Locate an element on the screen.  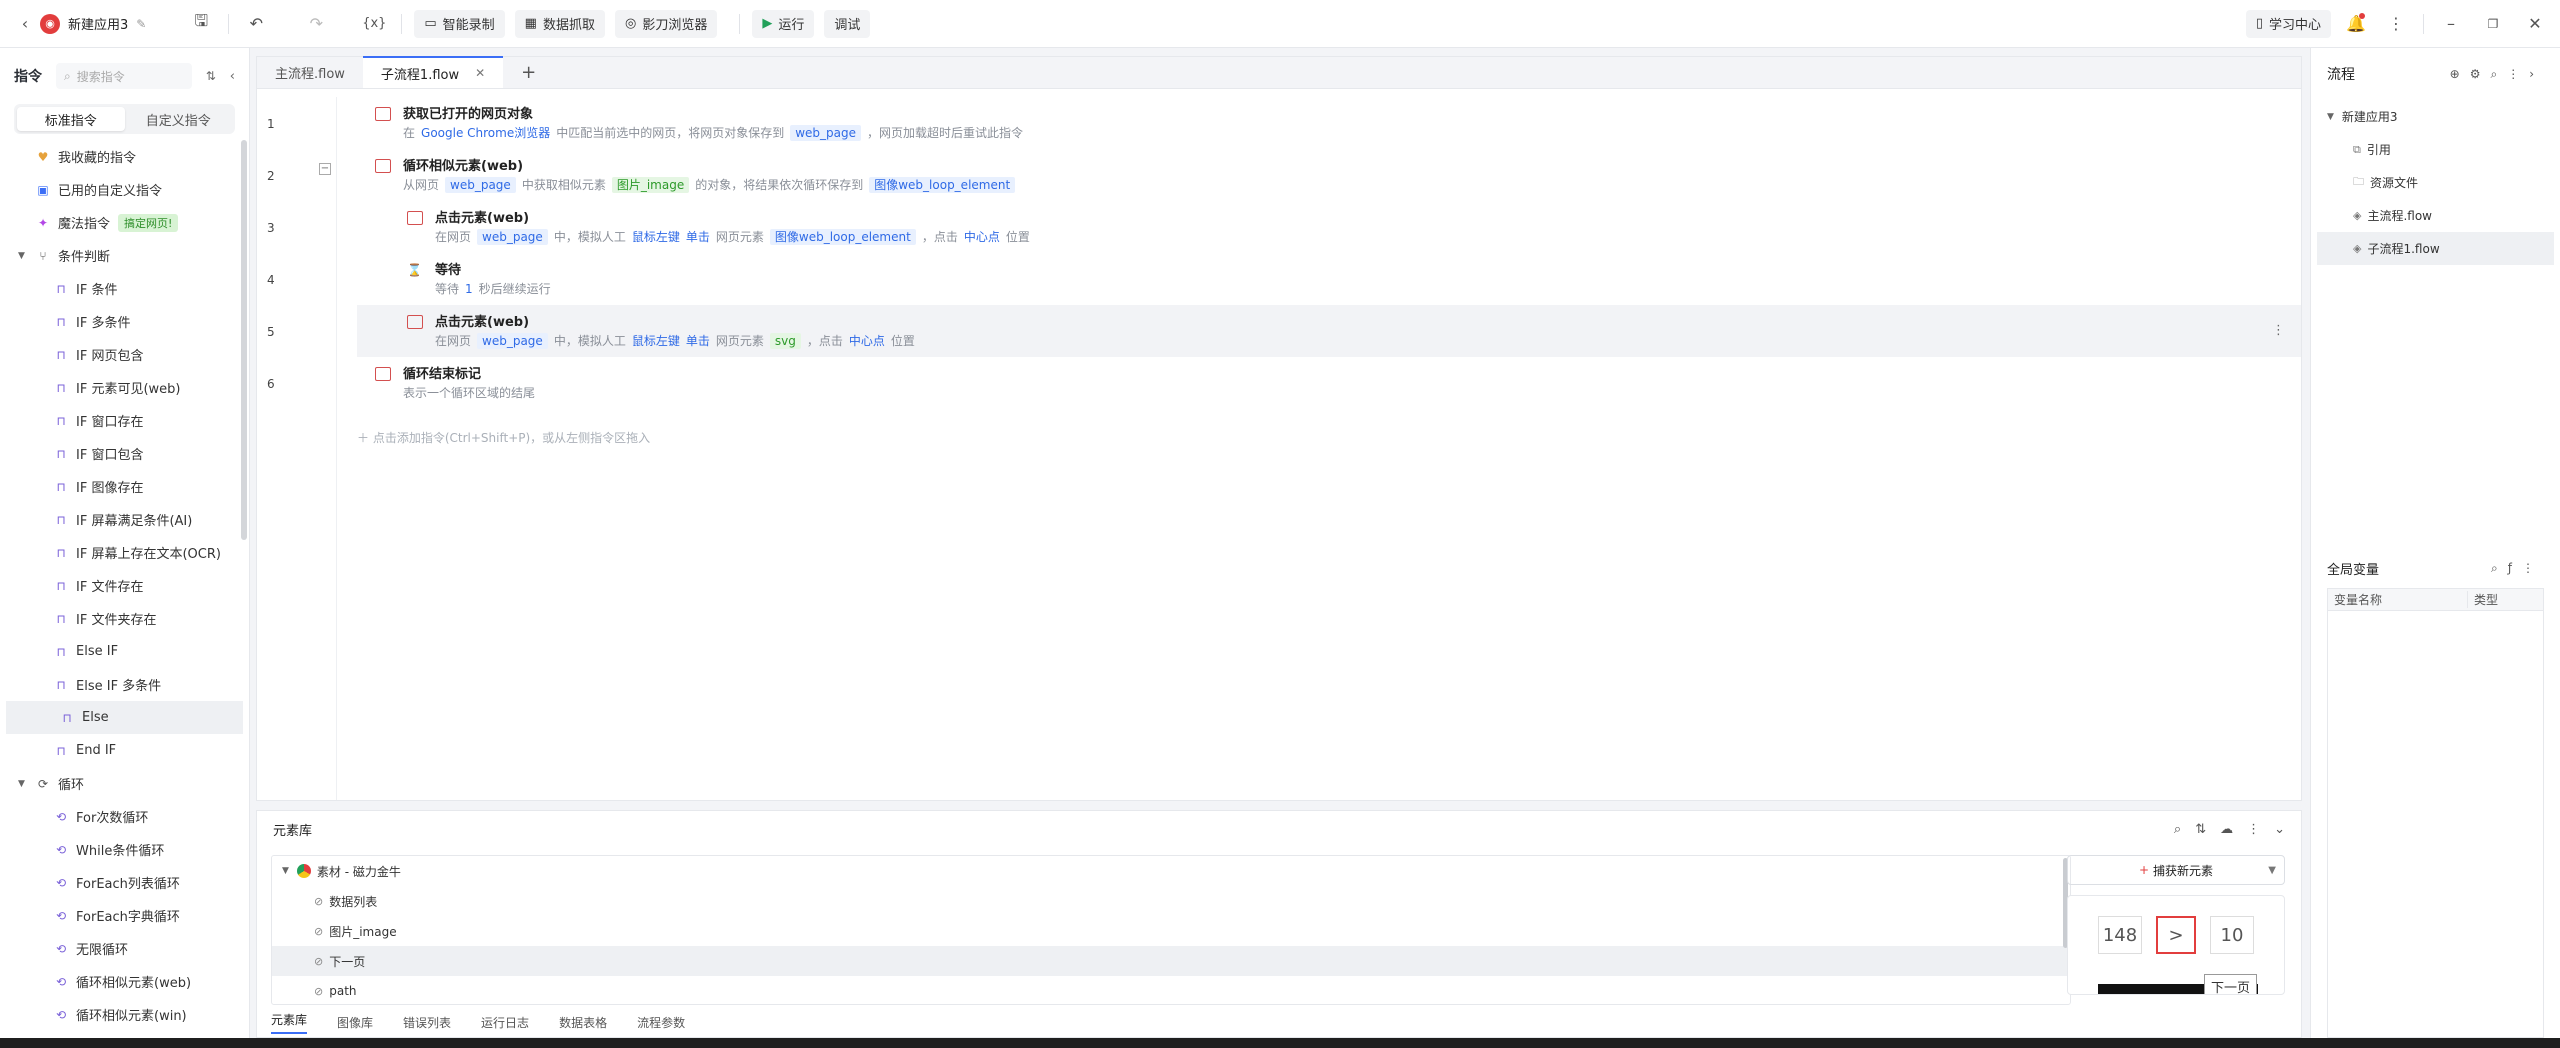
close-tab-icon: ✕ is located at coordinates (480, 73).